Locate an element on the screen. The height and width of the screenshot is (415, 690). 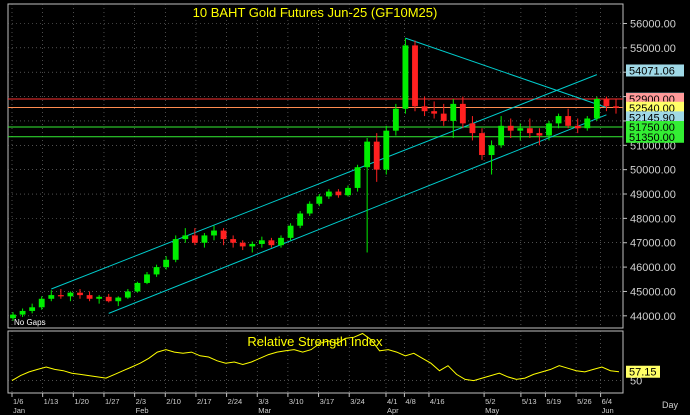
y-tick-label: 56000.00 is located at coordinates (653, 24).